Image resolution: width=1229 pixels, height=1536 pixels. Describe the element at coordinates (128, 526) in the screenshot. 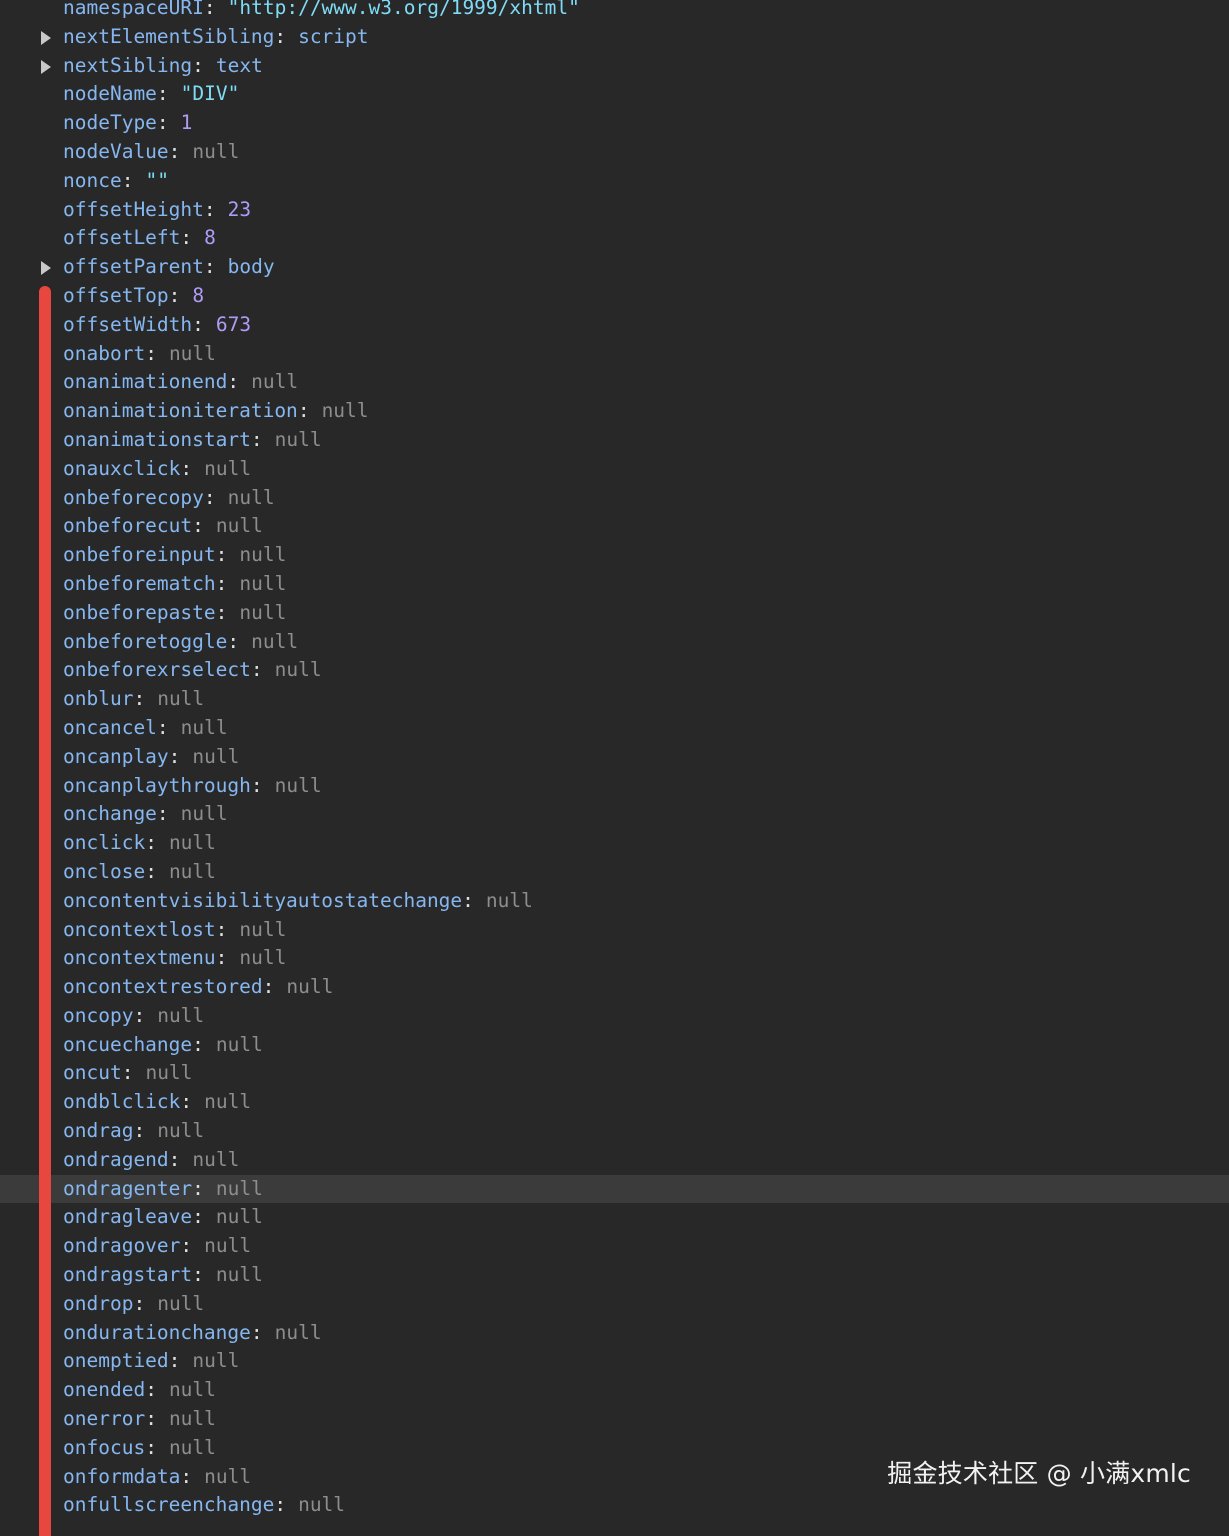

I see `property-key: onbeforecut` at that location.